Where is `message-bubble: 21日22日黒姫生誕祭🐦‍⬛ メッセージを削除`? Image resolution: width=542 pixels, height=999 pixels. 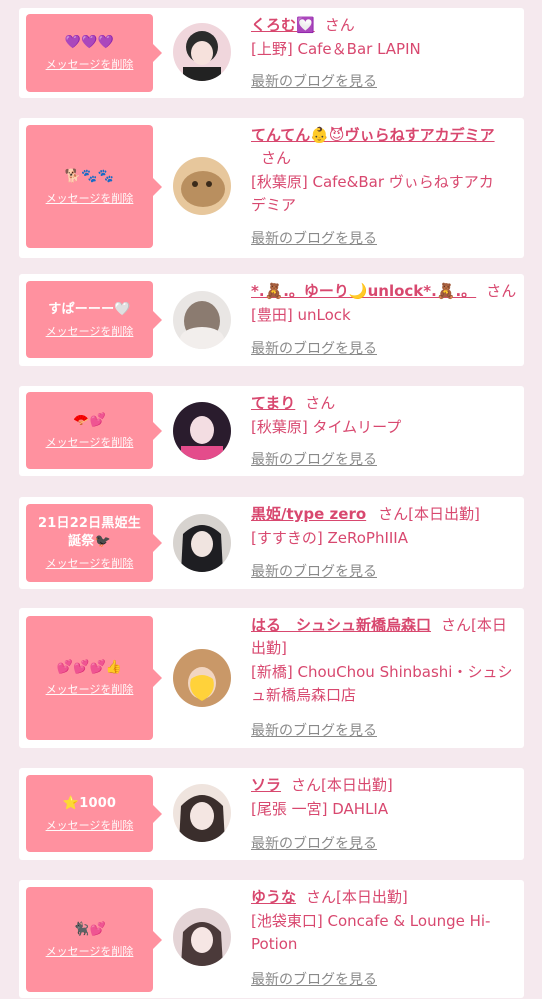 message-bubble: 21日22日黒姫生誕祭🐦‍⬛ メッセージを削除 is located at coordinates (94, 543).